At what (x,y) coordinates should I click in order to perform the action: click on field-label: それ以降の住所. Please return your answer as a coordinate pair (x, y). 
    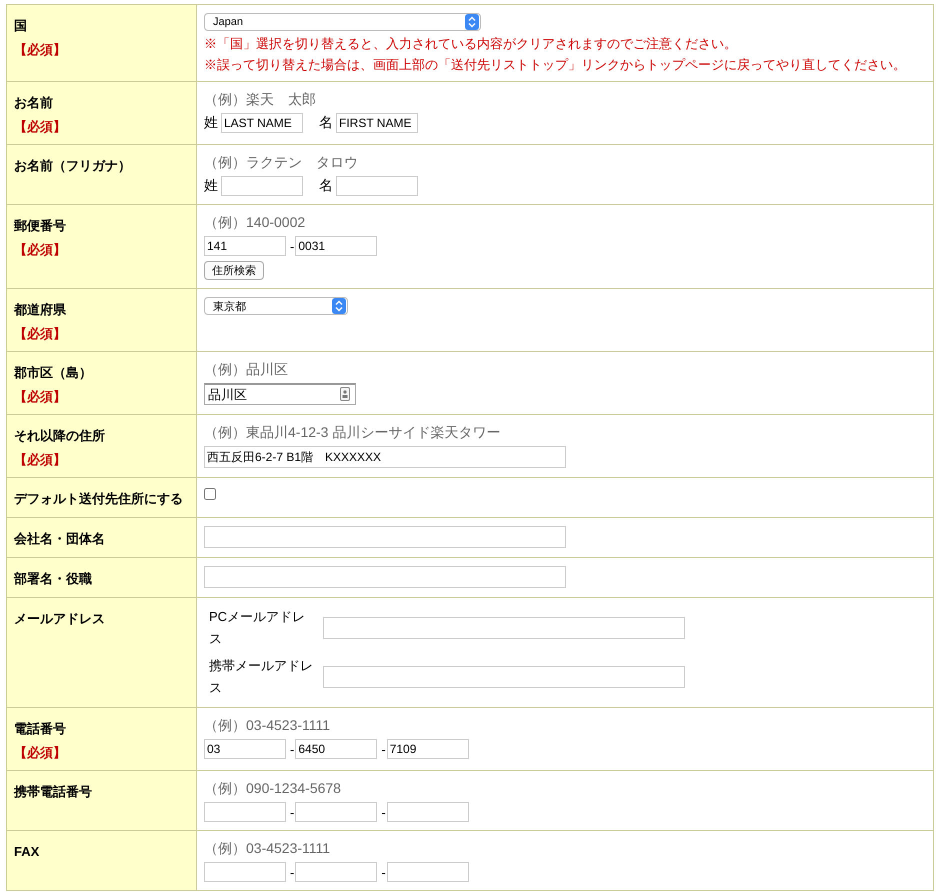
    Looking at the image, I should click on (59, 436).